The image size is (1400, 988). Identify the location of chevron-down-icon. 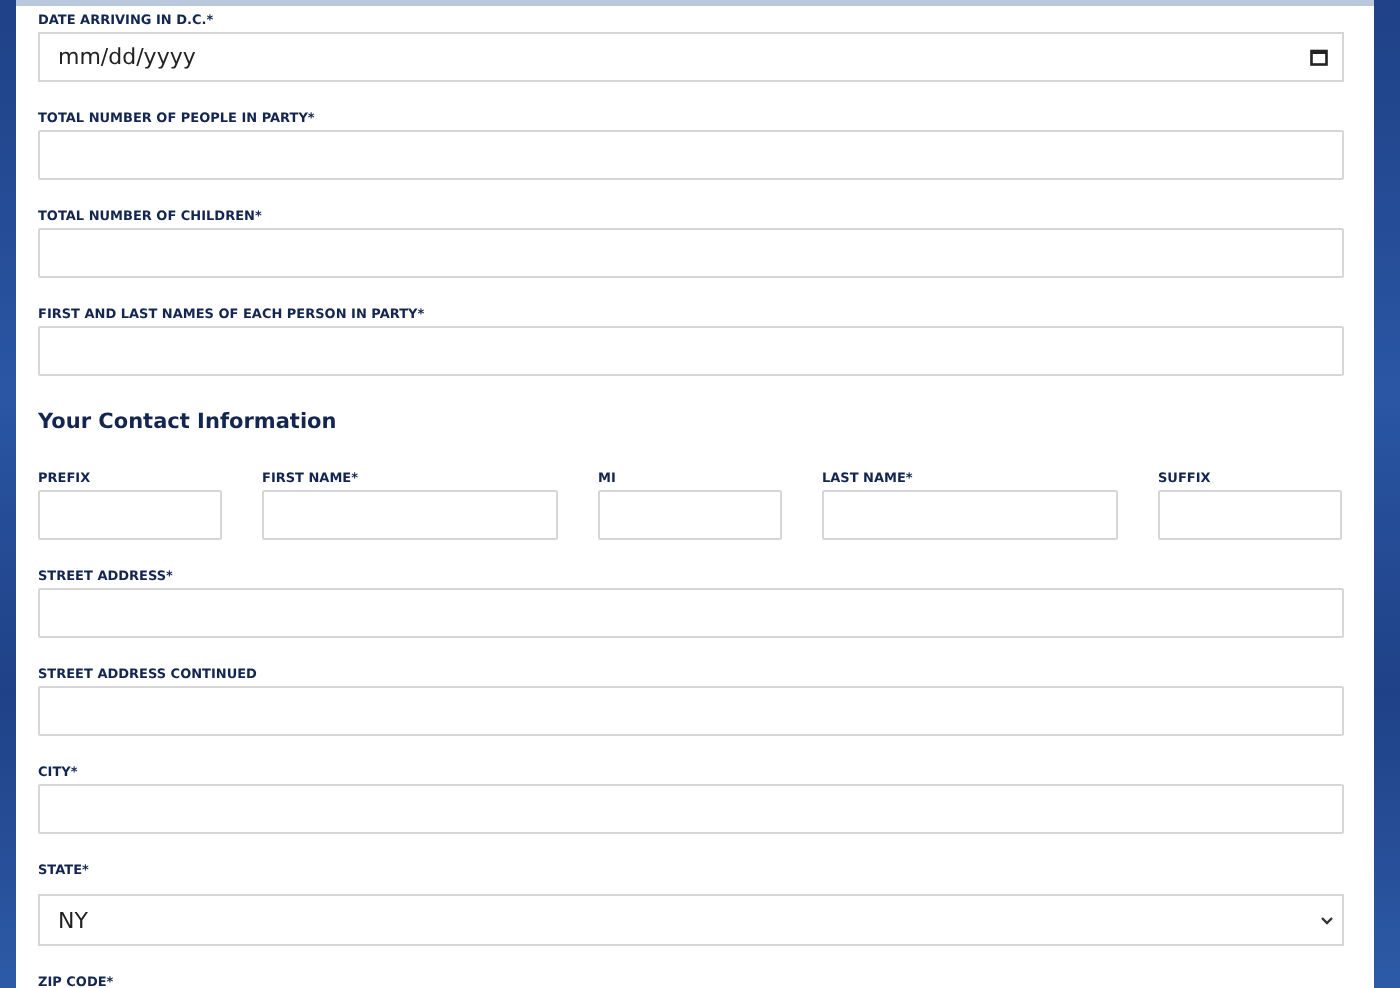
(1327, 920).